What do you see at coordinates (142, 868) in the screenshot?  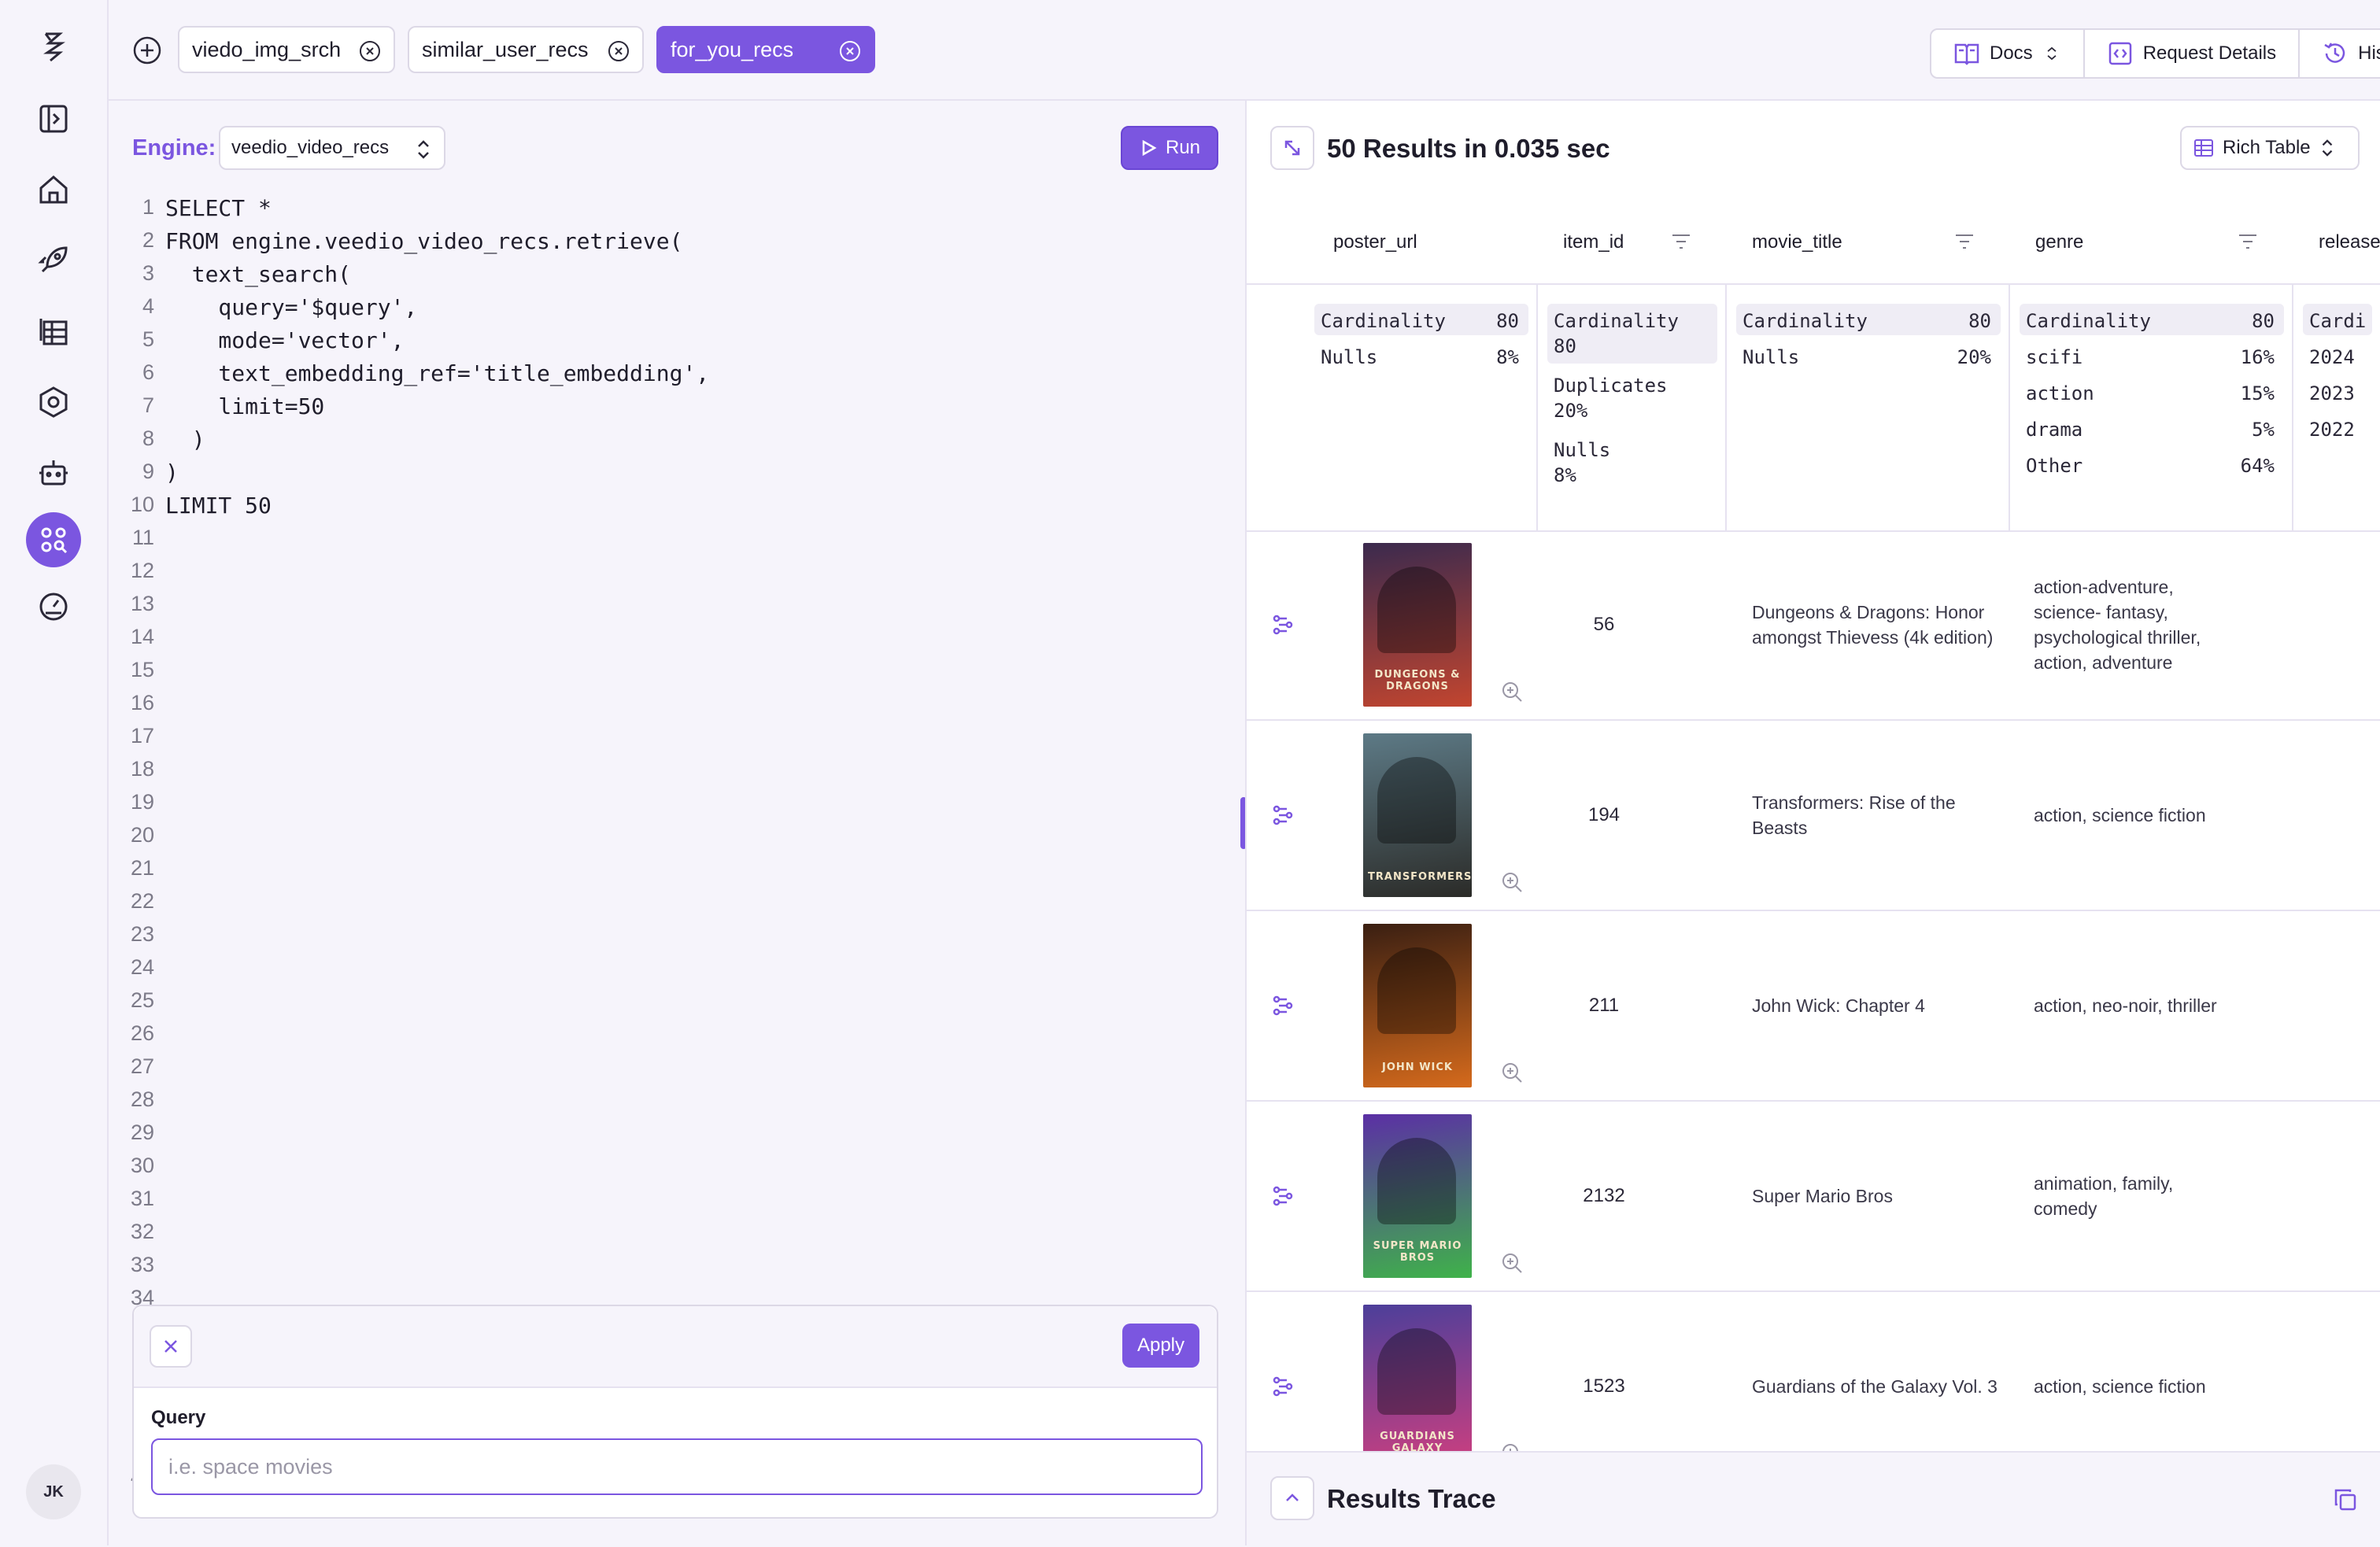 I see `line-number: 21` at bounding box center [142, 868].